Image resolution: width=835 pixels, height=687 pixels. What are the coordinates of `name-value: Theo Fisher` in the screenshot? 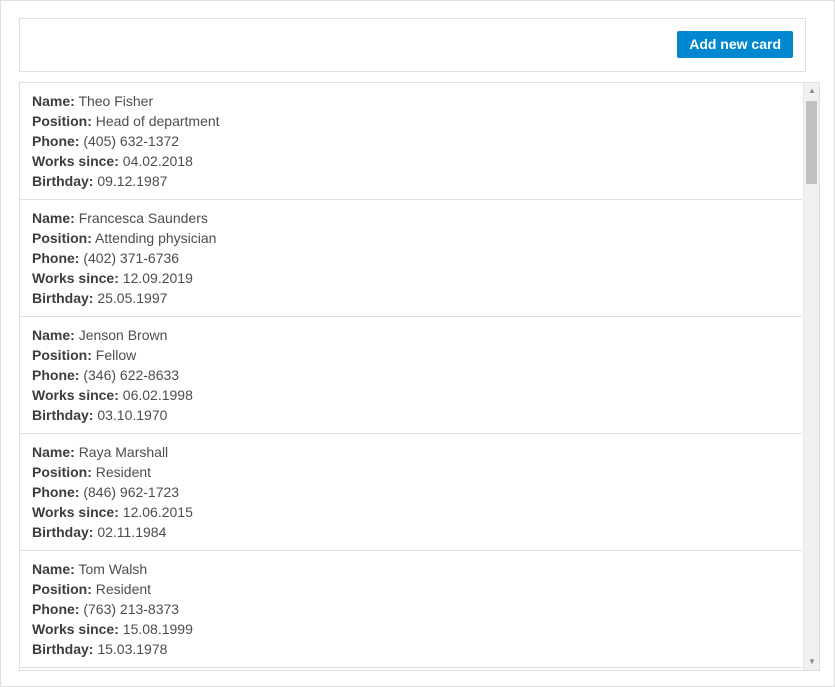 It's located at (116, 101).